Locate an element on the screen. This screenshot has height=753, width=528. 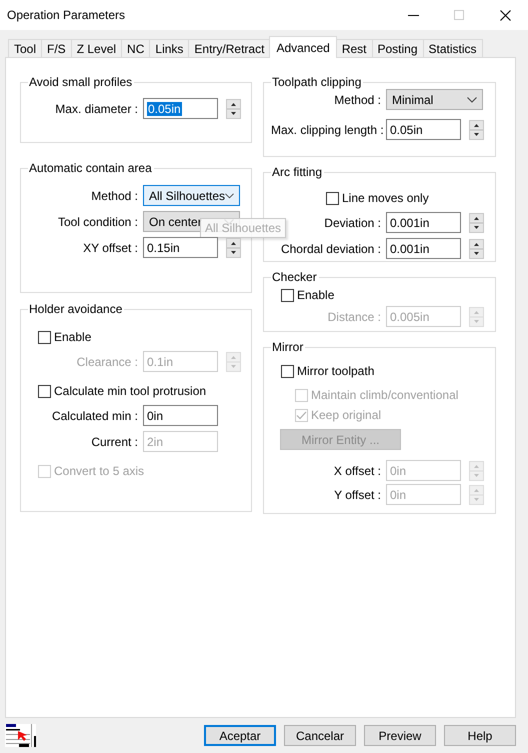
dropdown: Minimal is located at coordinates (434, 99).